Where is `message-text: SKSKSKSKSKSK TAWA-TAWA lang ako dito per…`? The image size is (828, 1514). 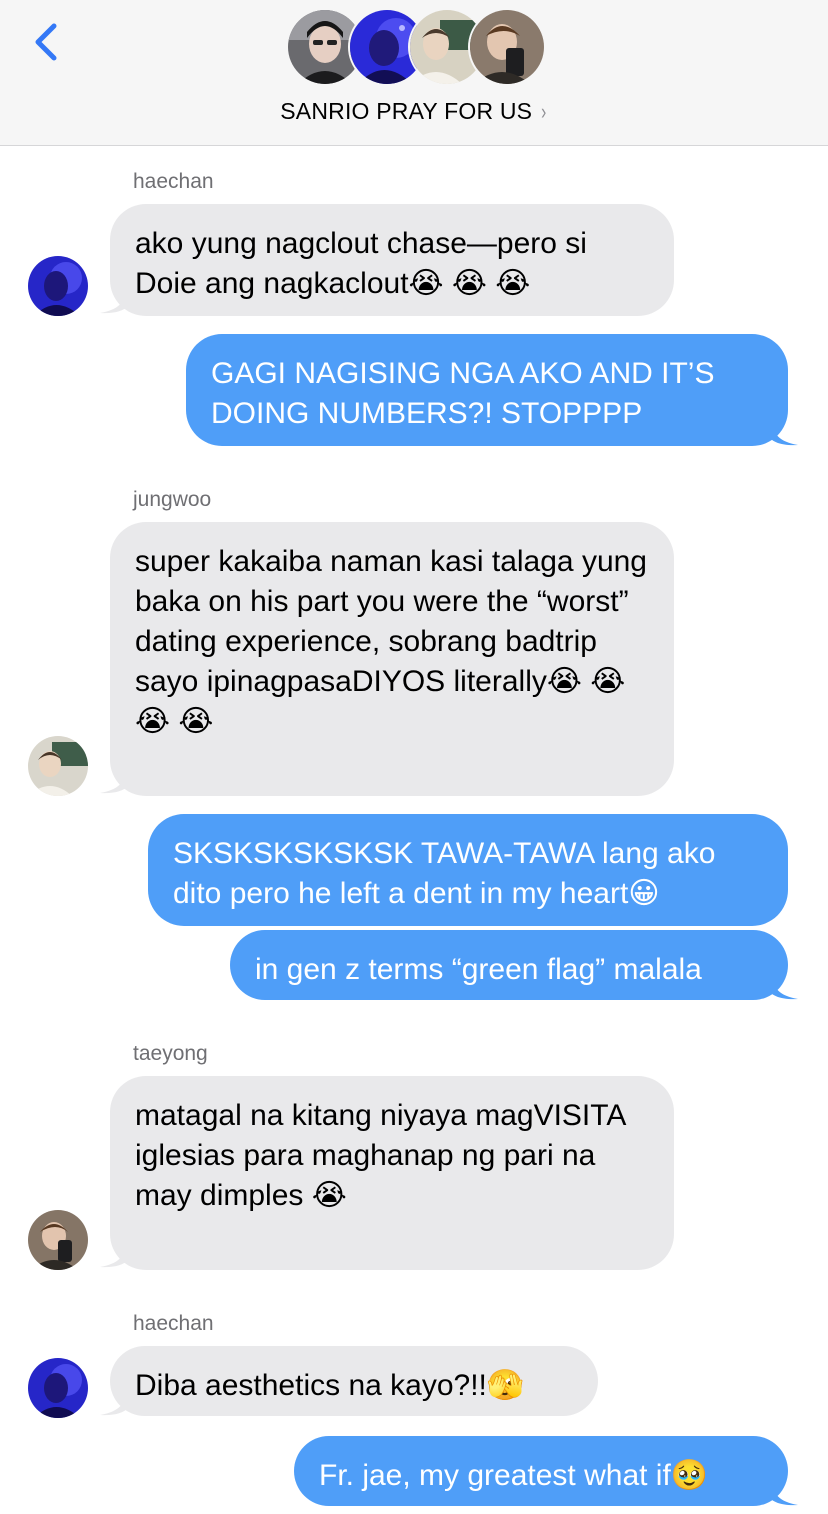
message-text: SKSKSKSKSKSK TAWA-TAWA lang ako dito per… is located at coordinates (444, 873).